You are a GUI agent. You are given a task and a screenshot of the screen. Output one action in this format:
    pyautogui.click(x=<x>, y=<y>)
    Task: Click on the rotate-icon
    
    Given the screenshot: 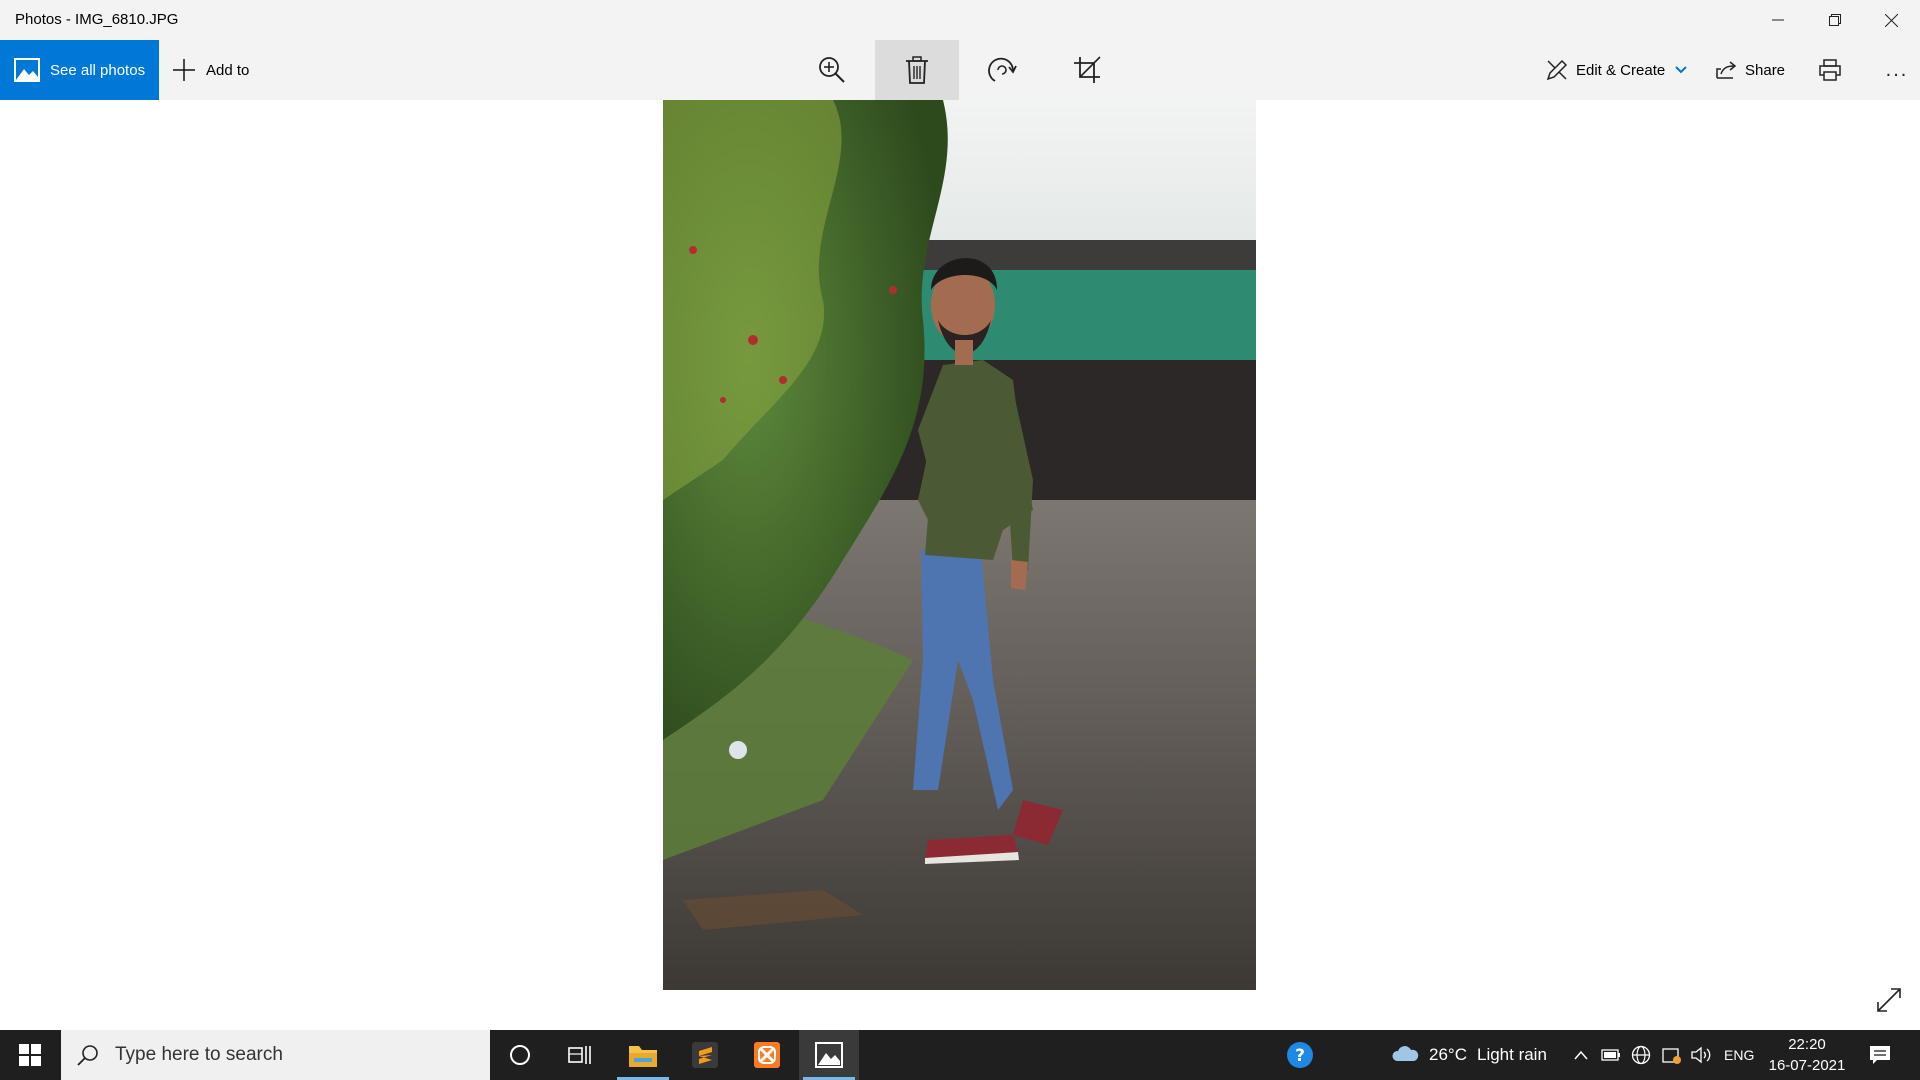 What is the action you would take?
    pyautogui.click(x=1002, y=69)
    